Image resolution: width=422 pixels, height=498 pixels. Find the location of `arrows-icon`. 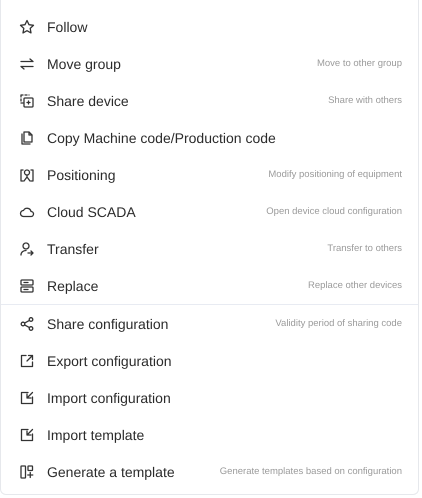

arrows-icon is located at coordinates (27, 64).